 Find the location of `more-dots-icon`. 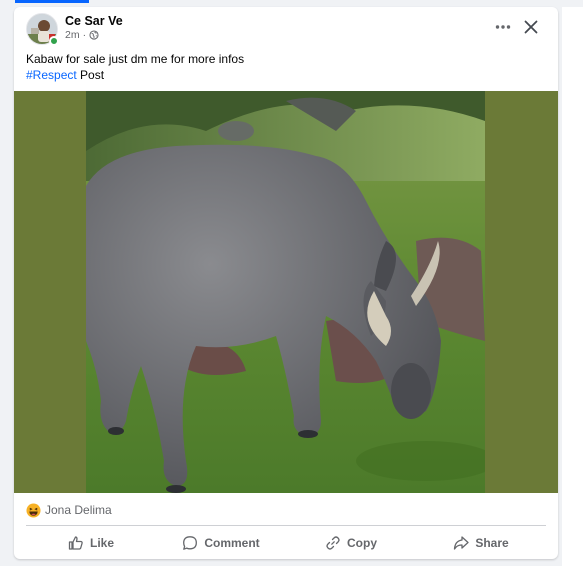

more-dots-icon is located at coordinates (503, 27).